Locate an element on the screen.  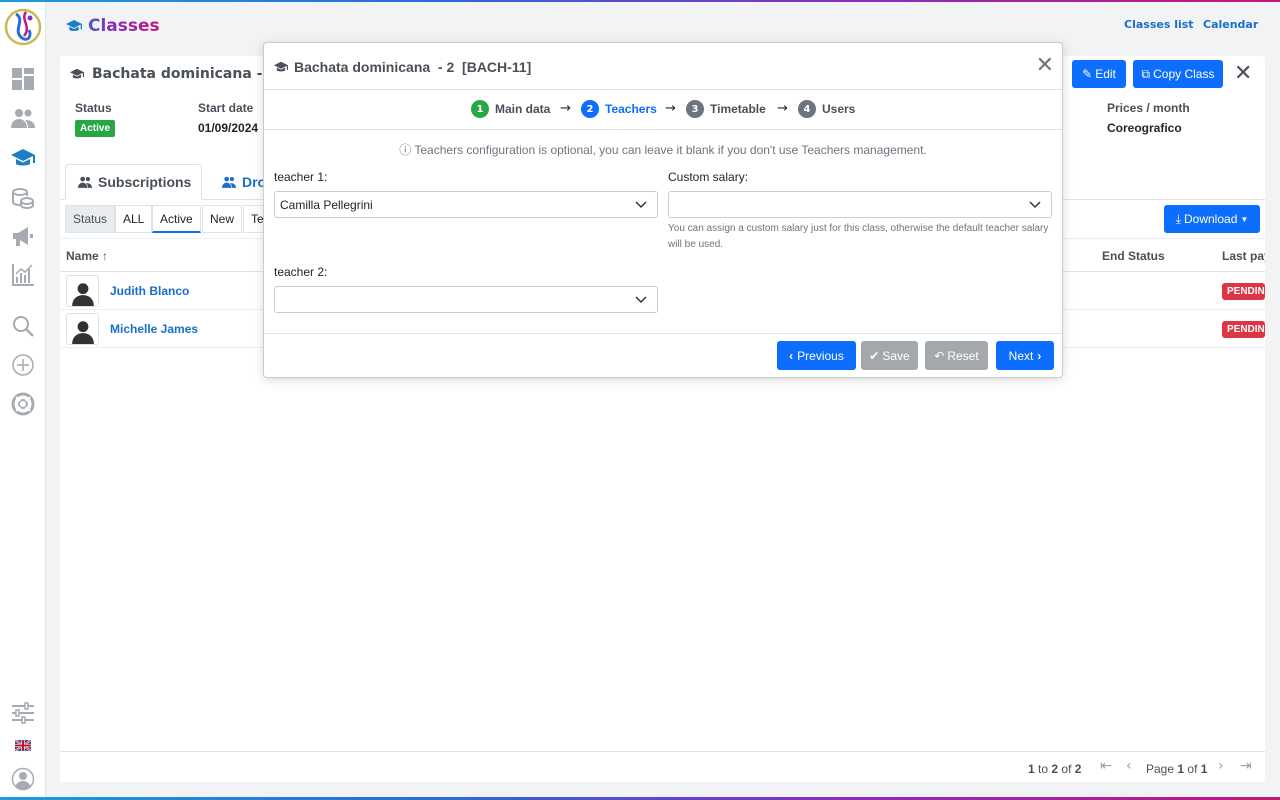
app-logo is located at coordinates (23, 27).